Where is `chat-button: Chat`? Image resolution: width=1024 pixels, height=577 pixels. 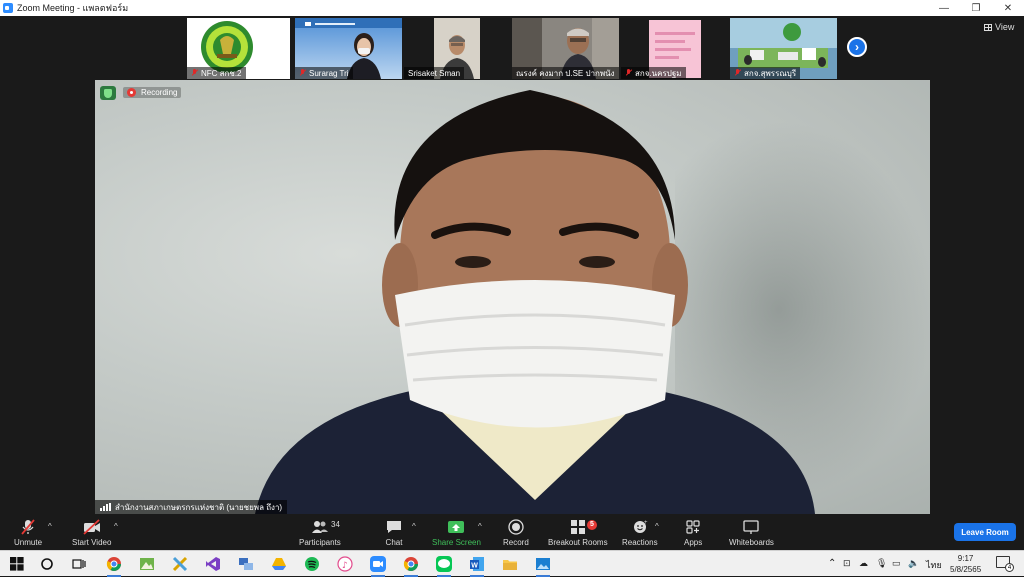
chat-button: Chat is located at coordinates (394, 532).